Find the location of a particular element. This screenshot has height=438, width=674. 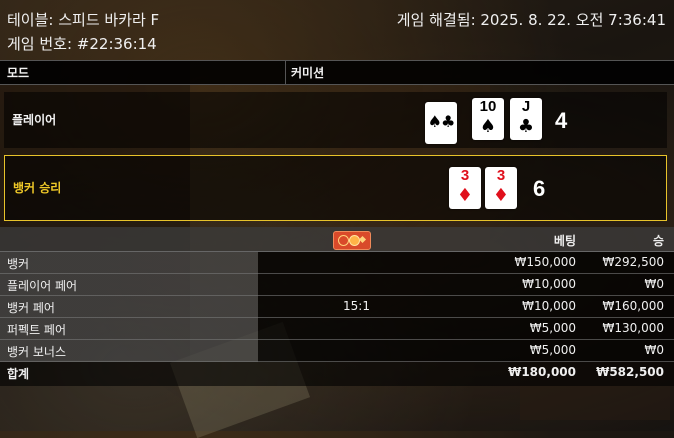

club-icon: ♣ is located at coordinates (526, 126).